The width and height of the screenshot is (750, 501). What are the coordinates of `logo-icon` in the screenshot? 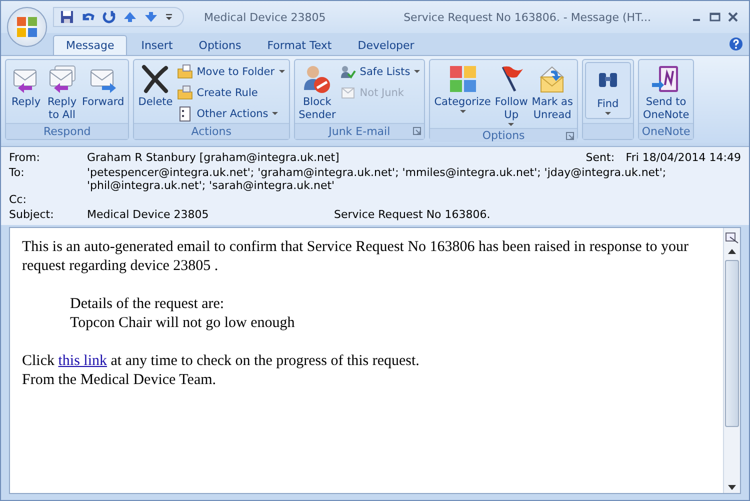 It's located at (27, 27).